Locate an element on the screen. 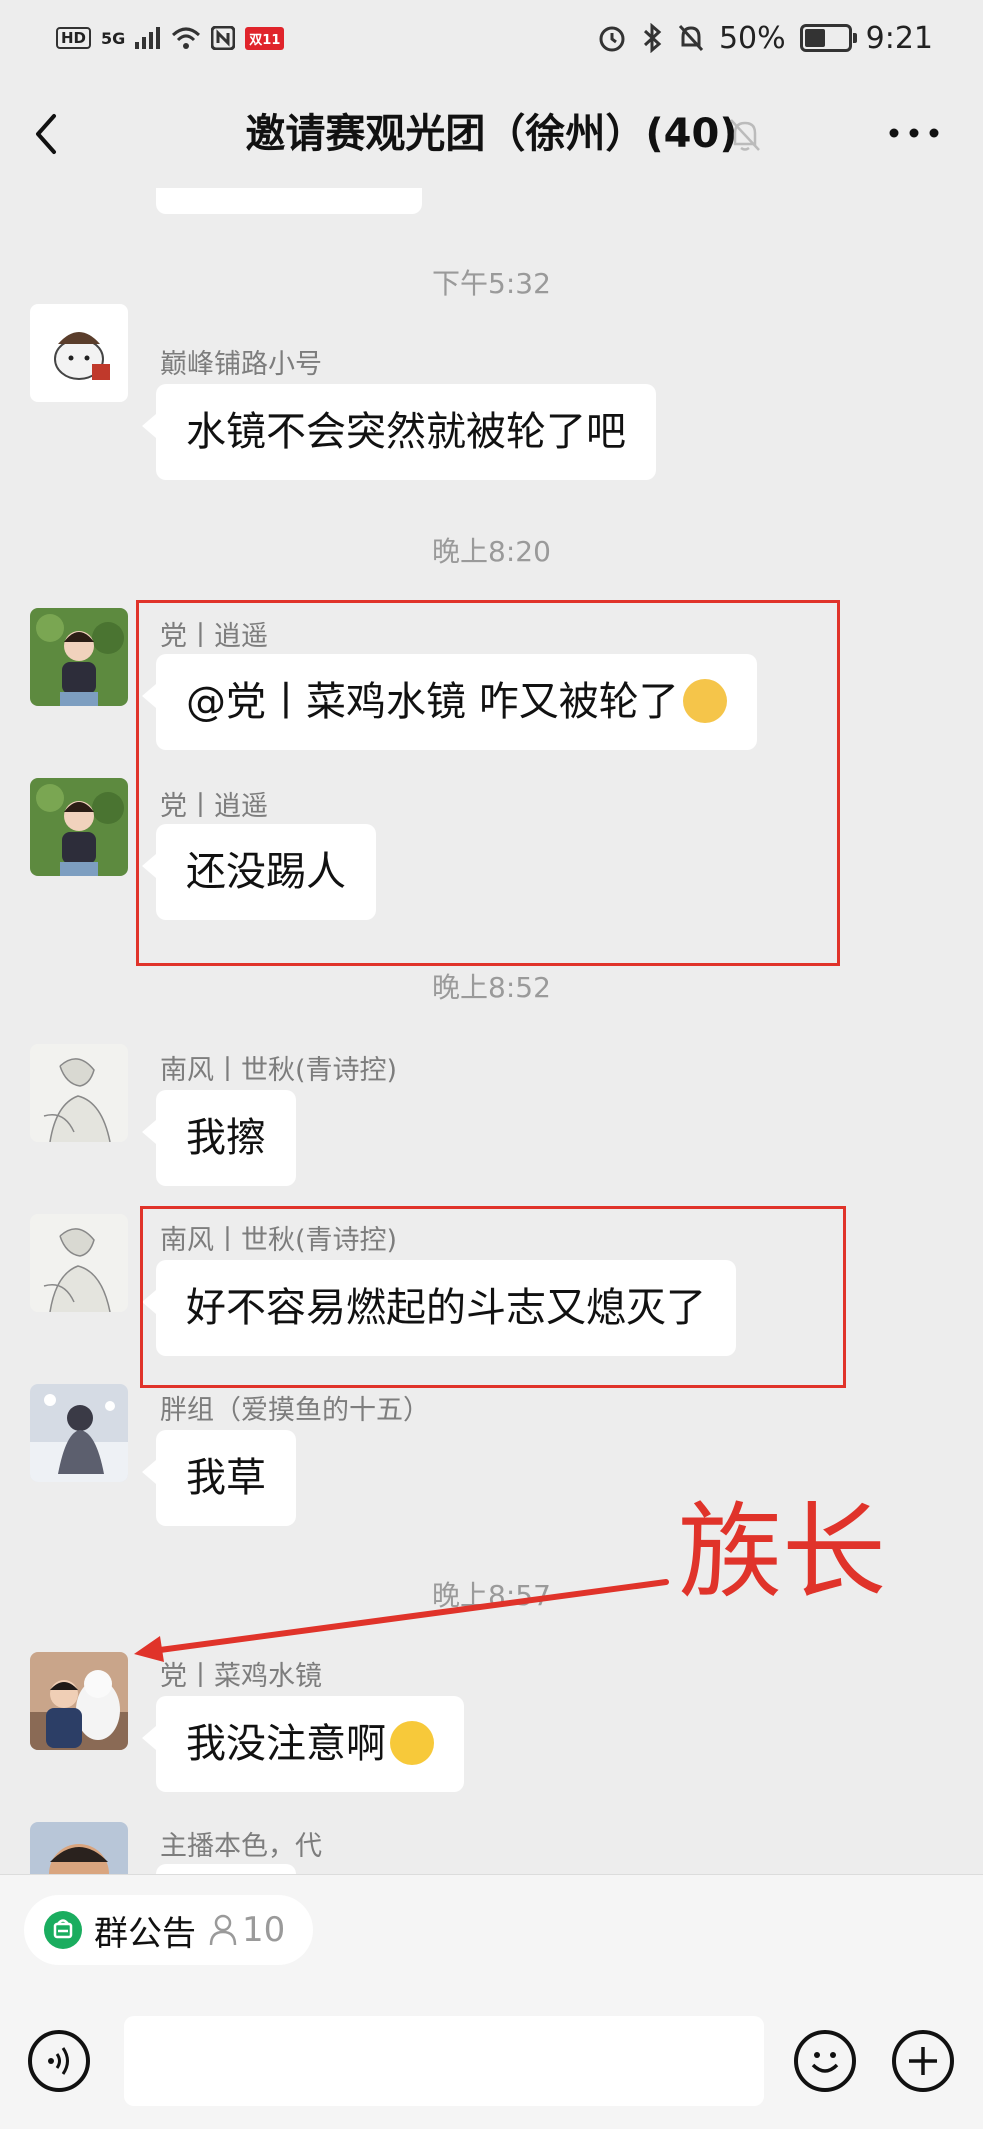 This screenshot has width=983, height=2129. emoji-button is located at coordinates (825, 2061).